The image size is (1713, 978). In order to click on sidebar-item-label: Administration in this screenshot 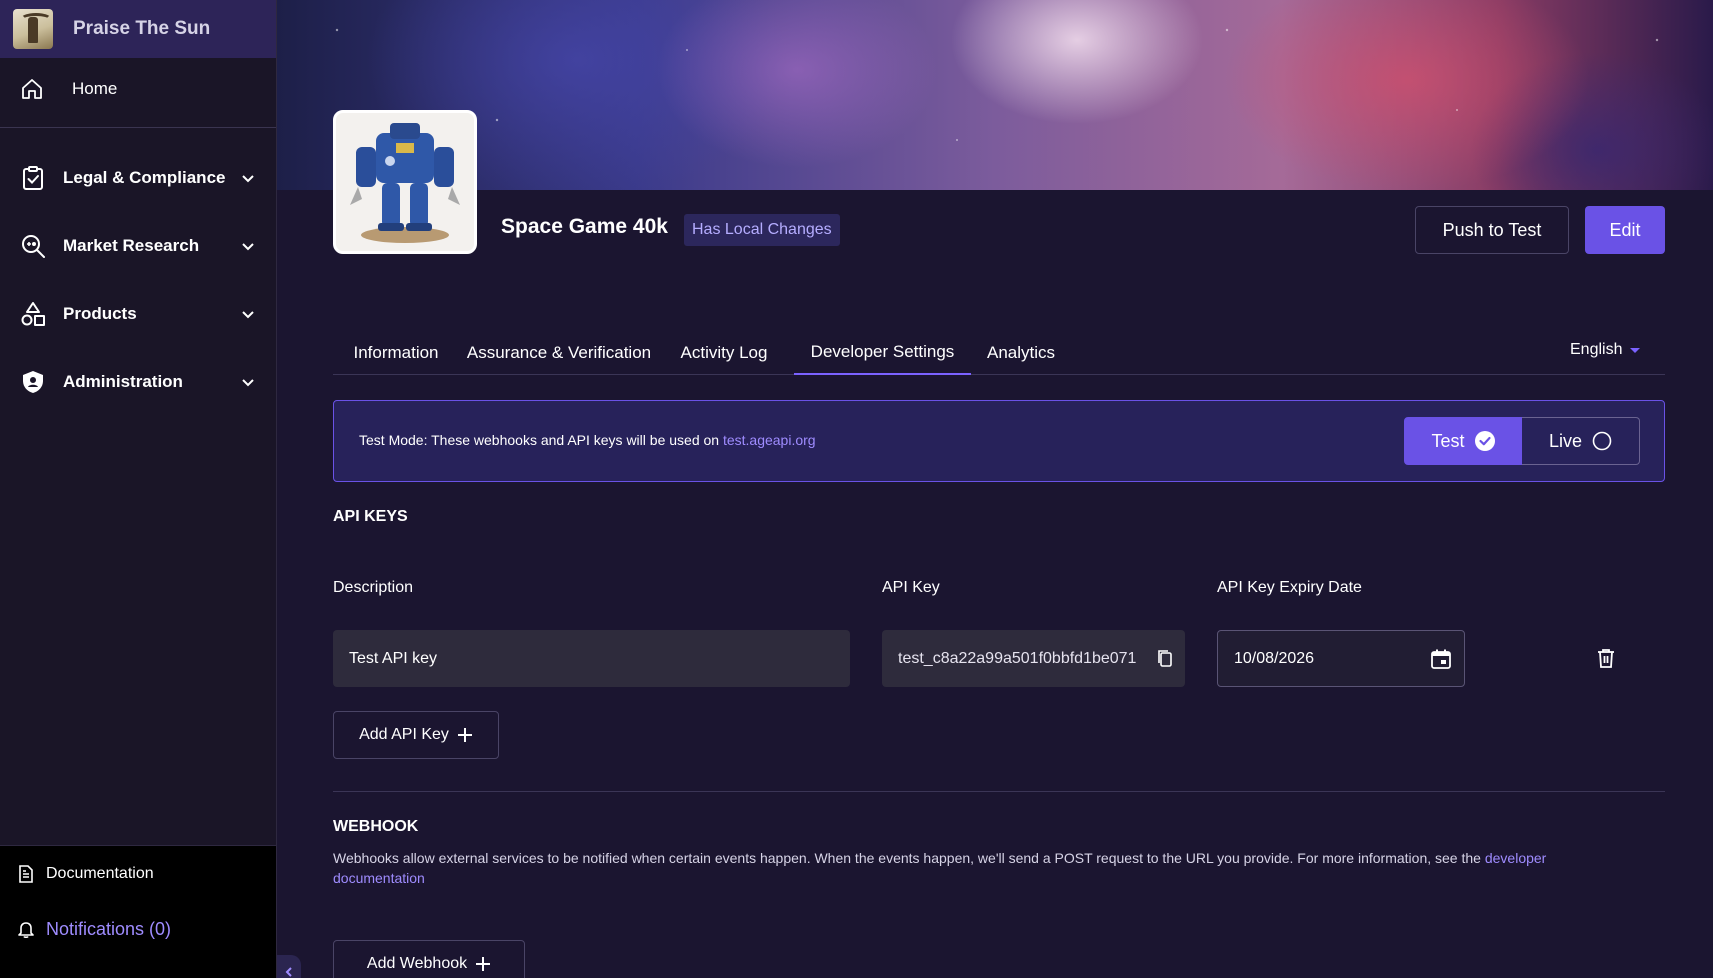, I will do `click(123, 381)`.